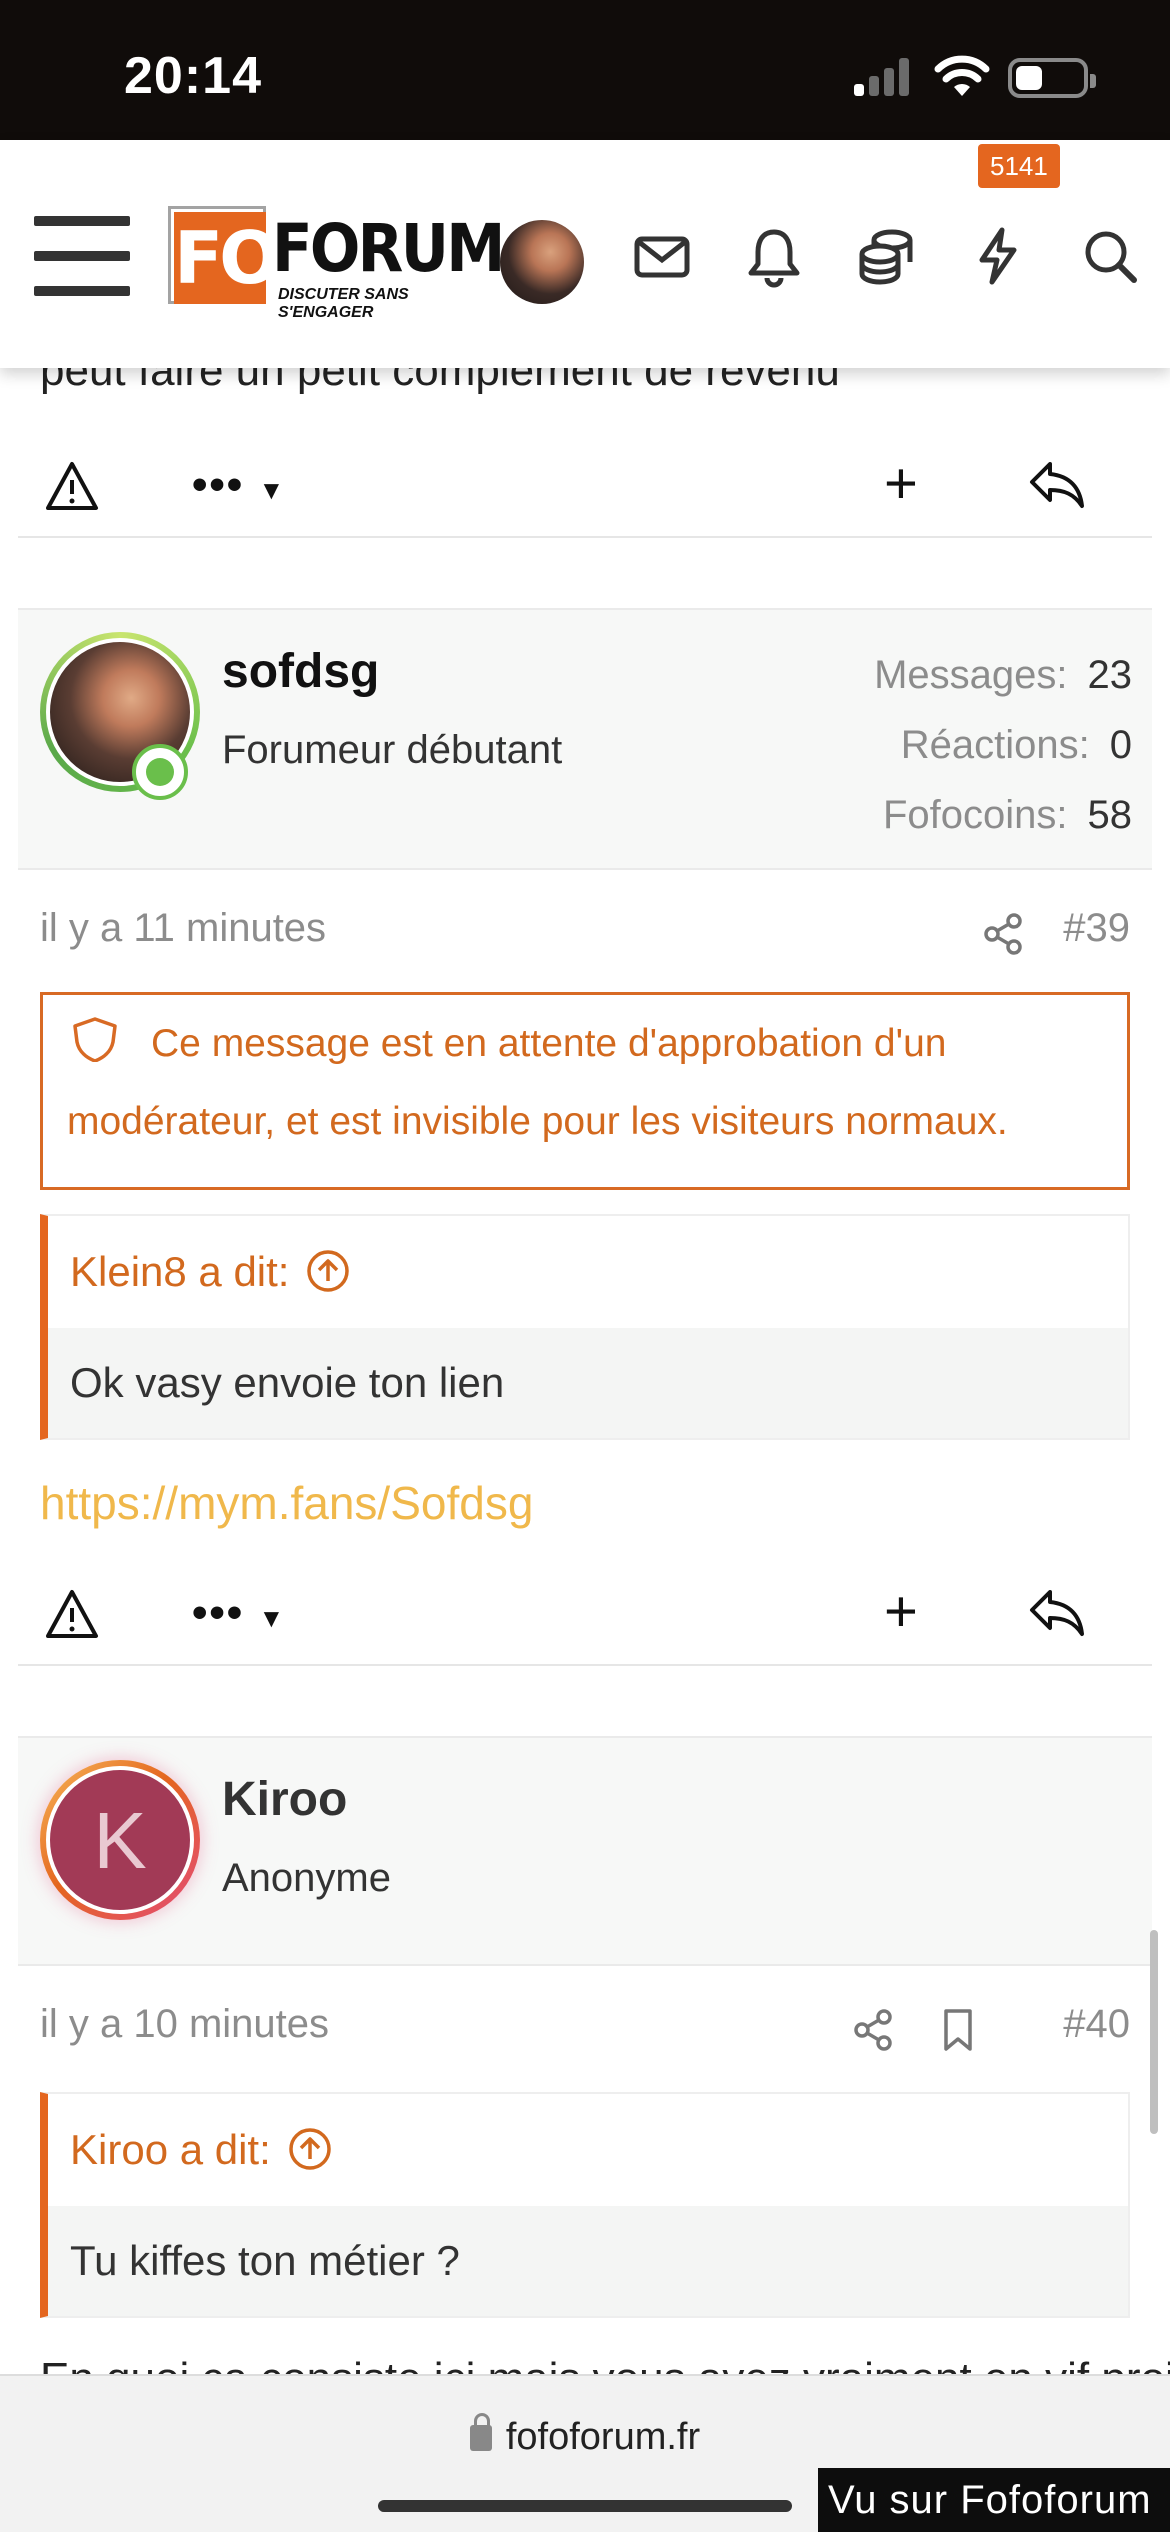 This screenshot has width=1170, height=2532. Describe the element at coordinates (286, 1503) in the screenshot. I see `post-body-link: https://mym.fans/Sofdsg` at that location.